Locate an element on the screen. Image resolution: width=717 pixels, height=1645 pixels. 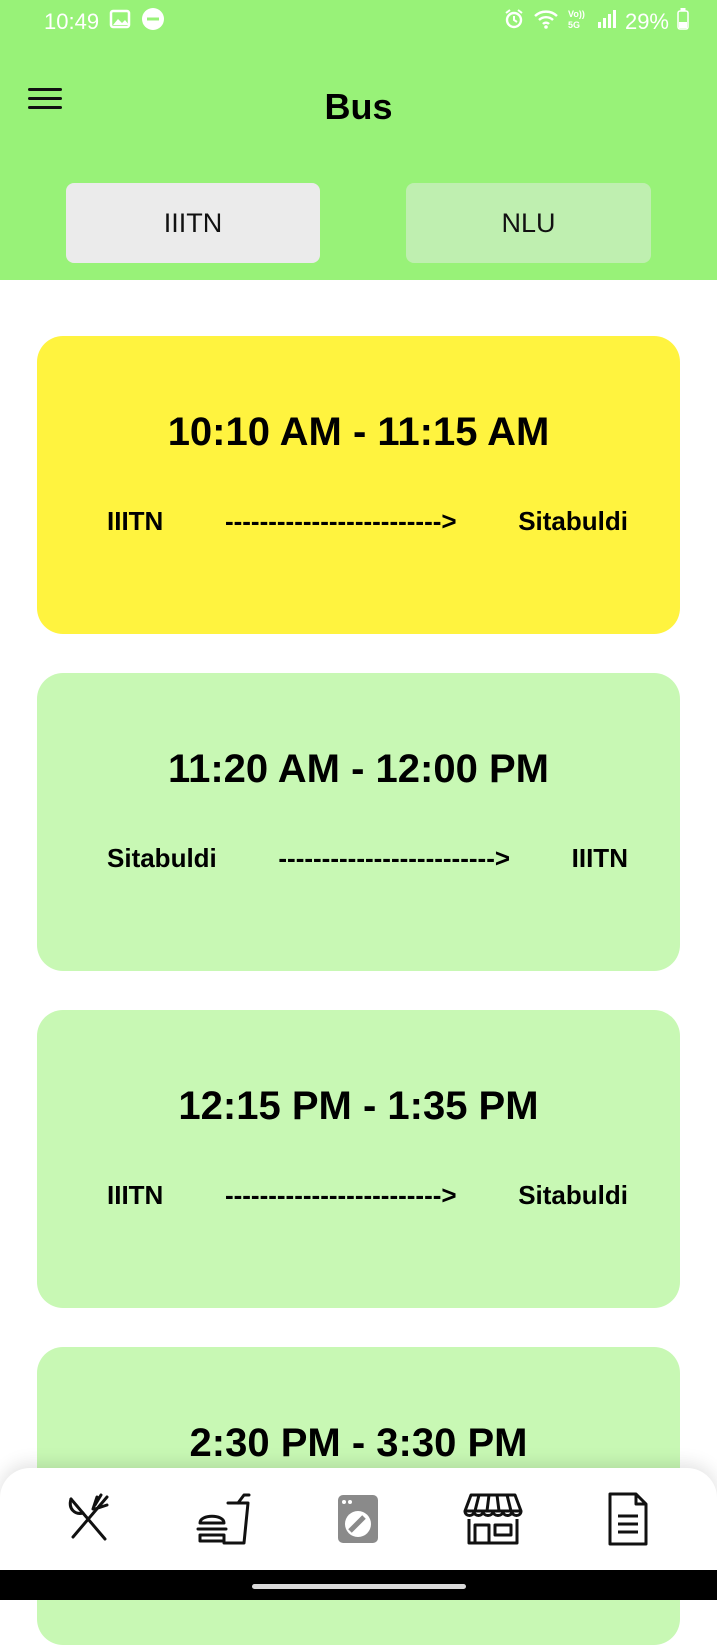
bottom-navigation is located at coordinates (358, 1519).